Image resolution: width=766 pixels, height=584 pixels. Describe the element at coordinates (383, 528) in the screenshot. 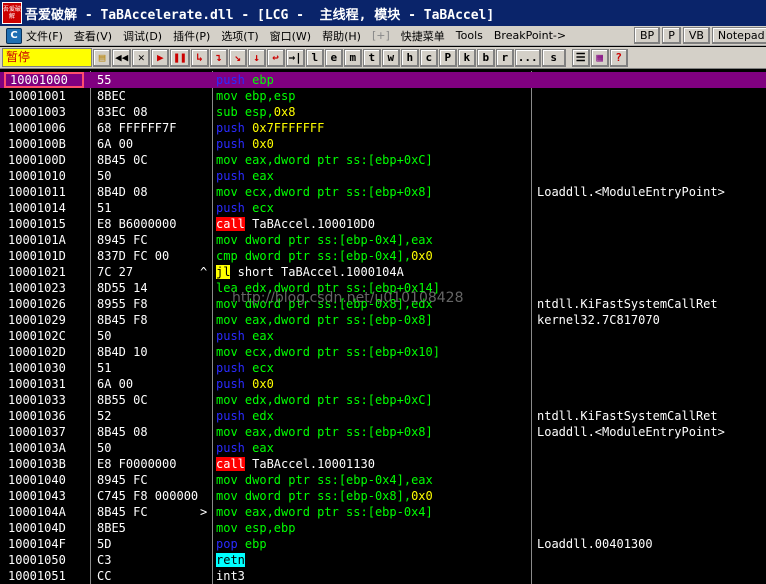

I see `disasm-row: 1000104D 8BE5 mov esp,ebp` at that location.